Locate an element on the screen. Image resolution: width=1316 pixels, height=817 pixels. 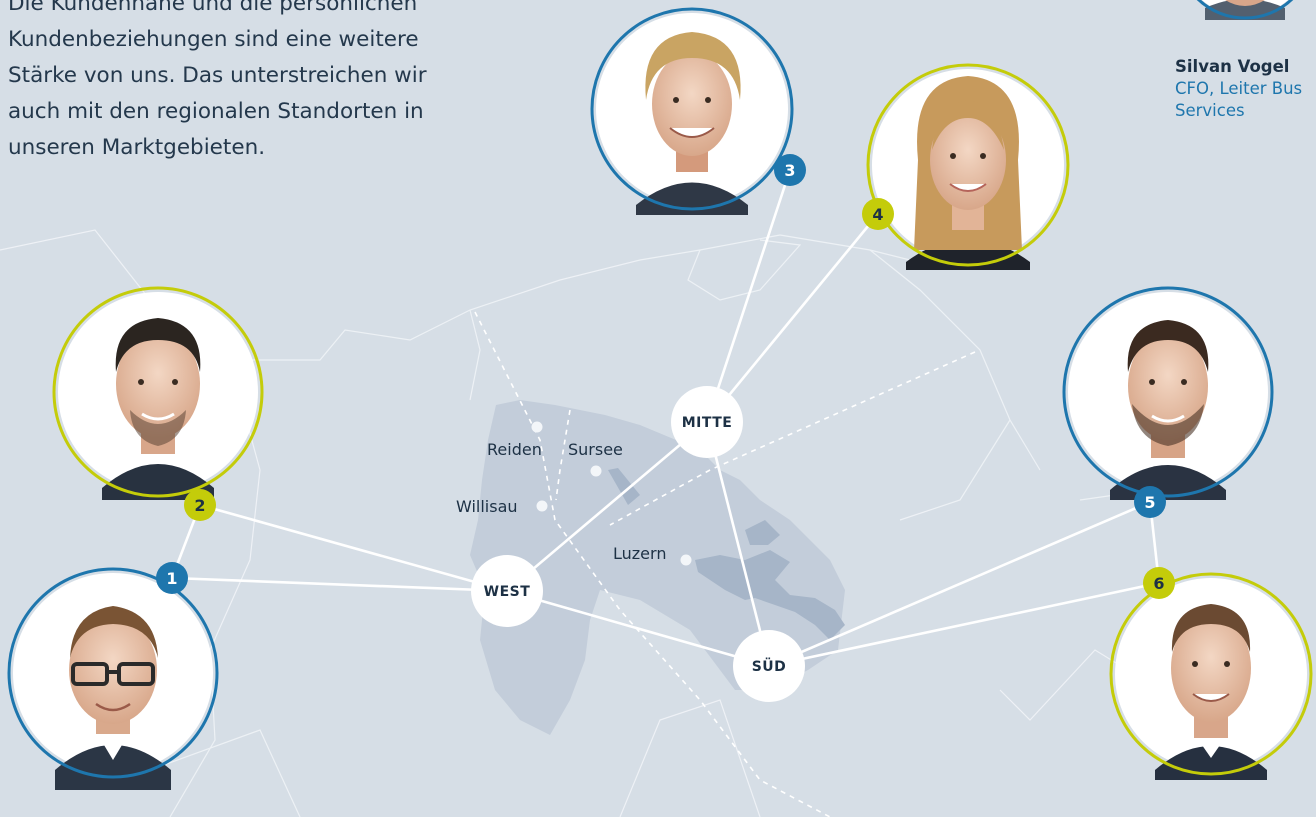
badge-5: 5 is located at coordinates (1150, 502).